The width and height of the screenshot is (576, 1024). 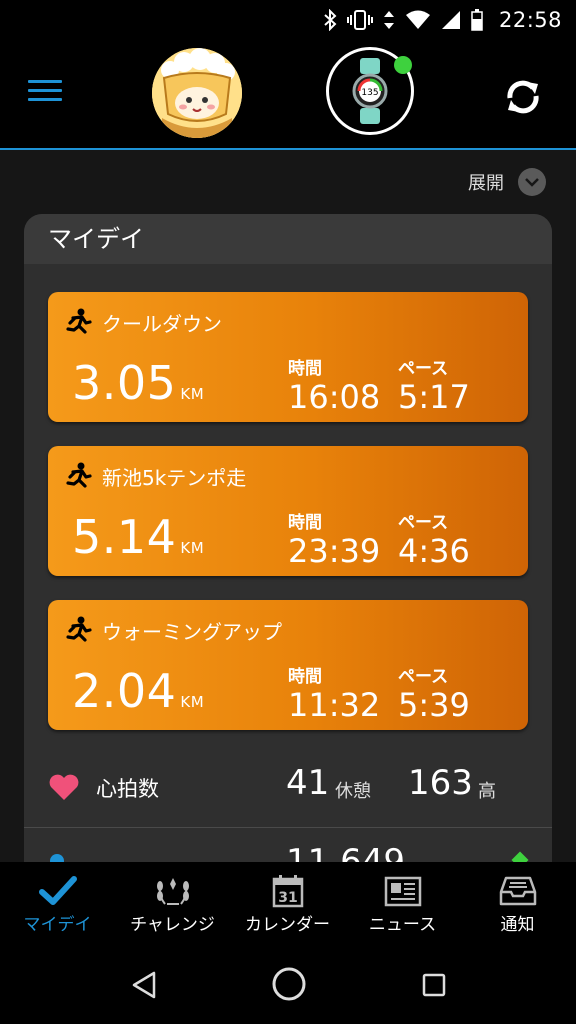 What do you see at coordinates (57, 890) in the screenshot?
I see `check-icon` at bounding box center [57, 890].